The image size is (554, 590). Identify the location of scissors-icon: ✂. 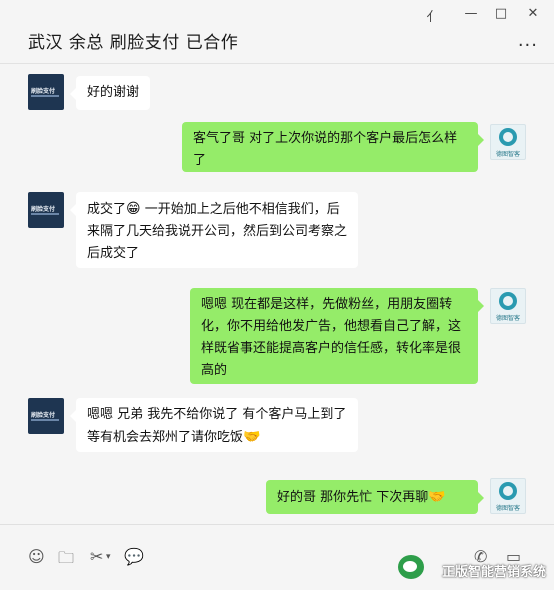
(96, 556).